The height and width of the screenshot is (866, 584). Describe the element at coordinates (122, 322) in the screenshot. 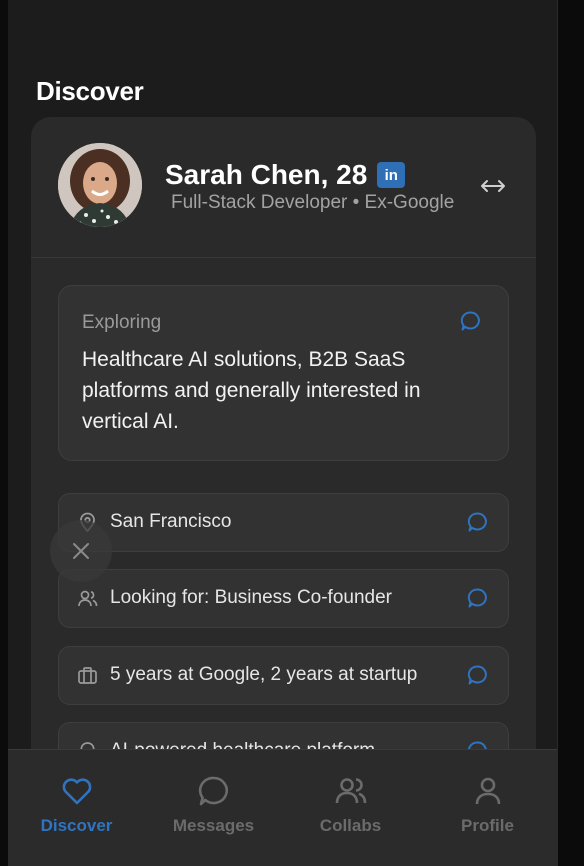

I see `exploring-label: Exploring` at that location.